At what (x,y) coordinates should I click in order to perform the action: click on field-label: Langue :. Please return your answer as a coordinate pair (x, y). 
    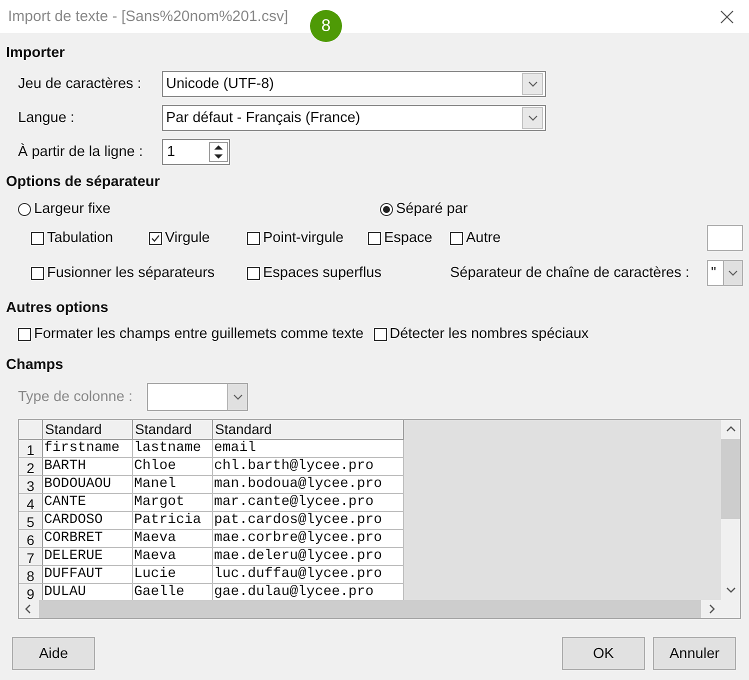
    Looking at the image, I should click on (47, 118).